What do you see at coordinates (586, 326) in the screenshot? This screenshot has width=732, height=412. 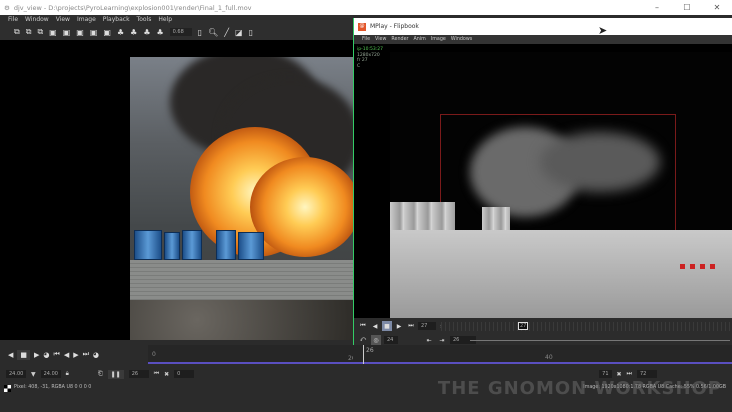 I see `mplay-timeline: 27` at bounding box center [586, 326].